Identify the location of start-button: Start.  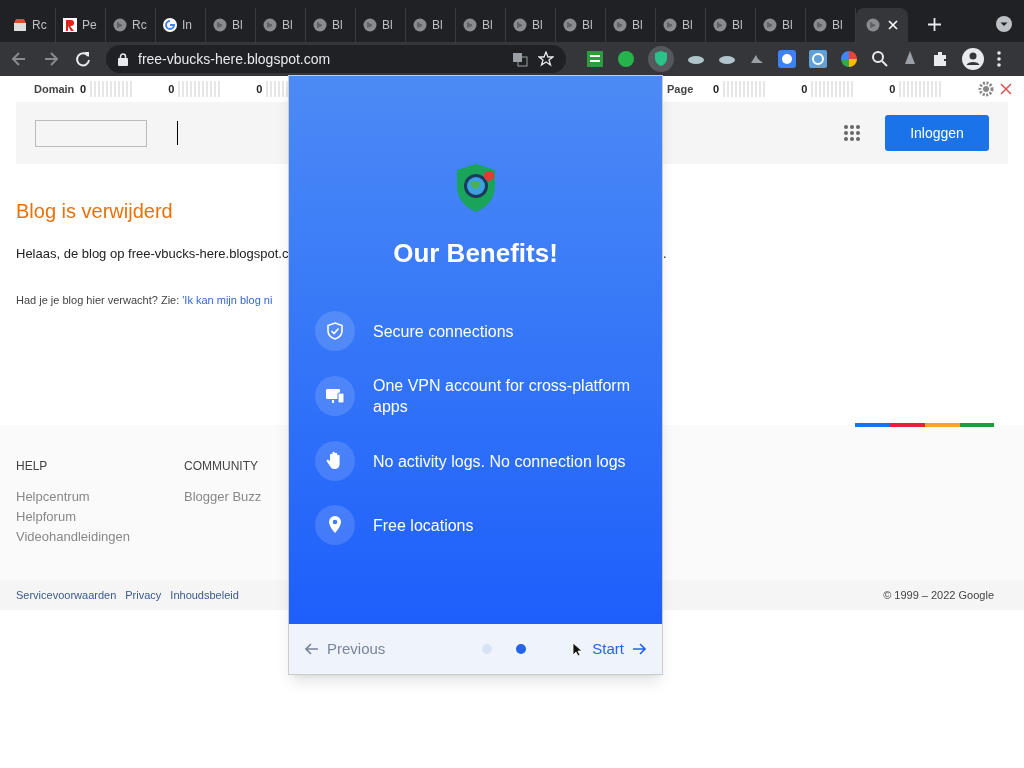
(619, 649).